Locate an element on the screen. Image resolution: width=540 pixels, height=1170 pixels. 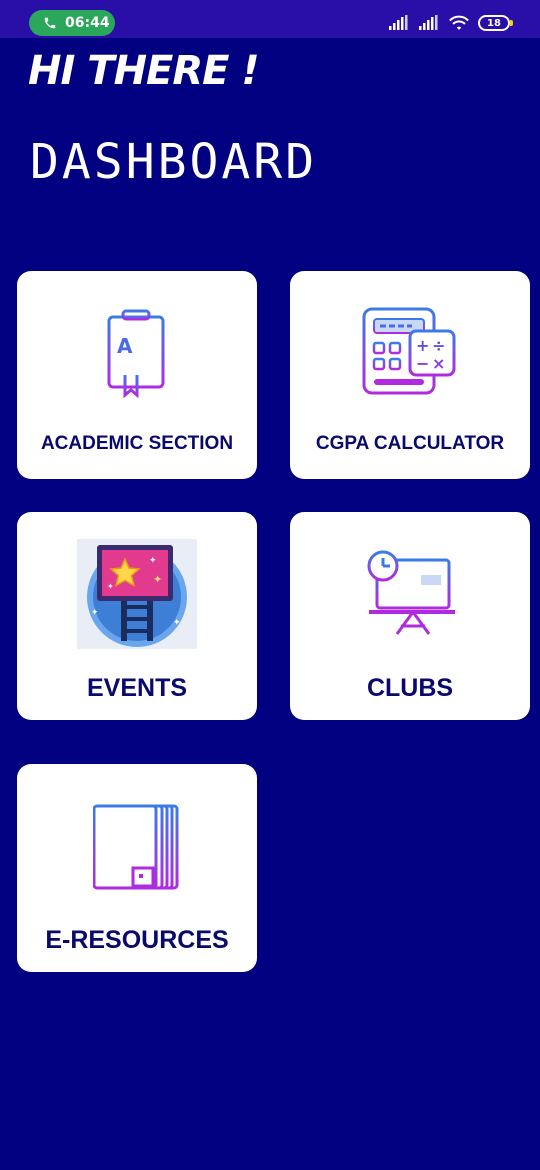
svg-text: A is located at coordinates (125, 346).